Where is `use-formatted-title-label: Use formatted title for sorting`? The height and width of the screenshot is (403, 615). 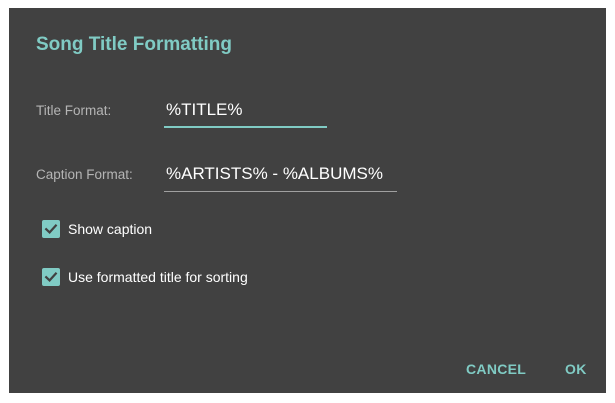 use-formatted-title-label: Use formatted title for sorting is located at coordinates (158, 277).